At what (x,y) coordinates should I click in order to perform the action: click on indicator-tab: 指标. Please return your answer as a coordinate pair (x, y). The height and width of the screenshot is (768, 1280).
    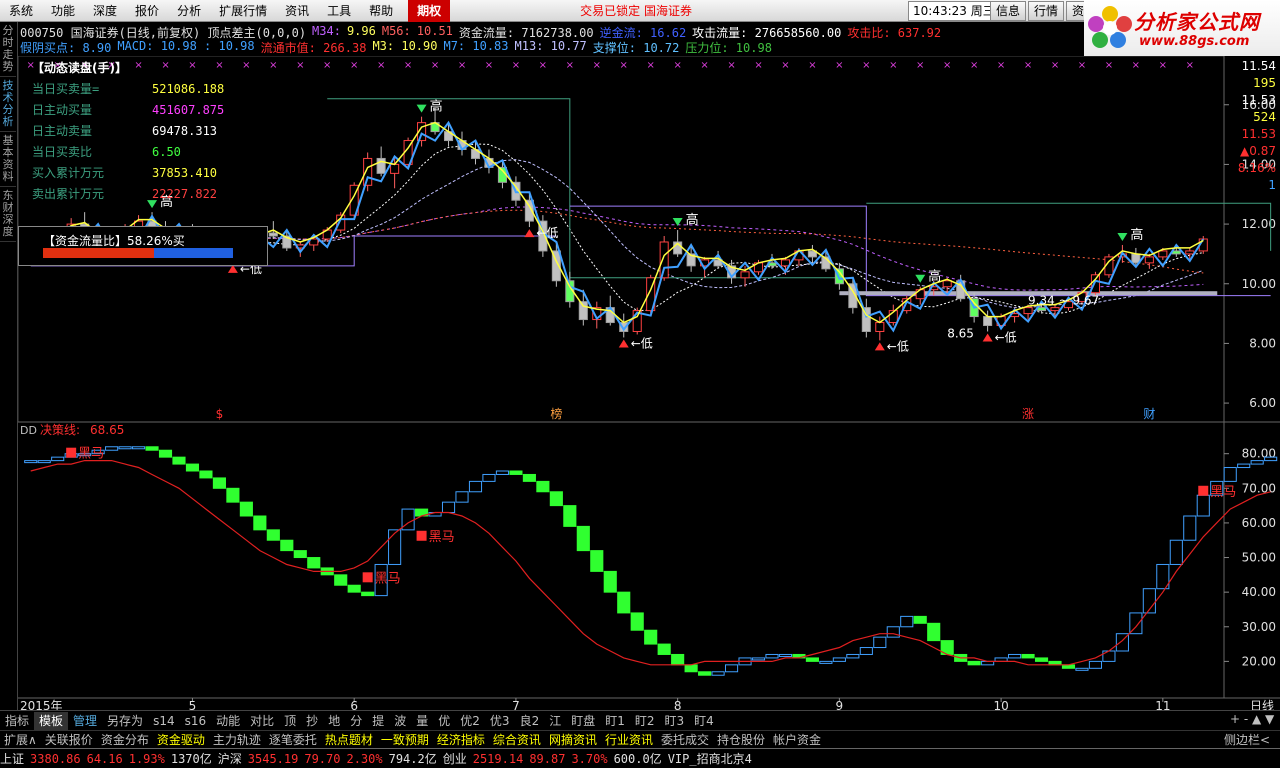
    Looking at the image, I should click on (17, 721).